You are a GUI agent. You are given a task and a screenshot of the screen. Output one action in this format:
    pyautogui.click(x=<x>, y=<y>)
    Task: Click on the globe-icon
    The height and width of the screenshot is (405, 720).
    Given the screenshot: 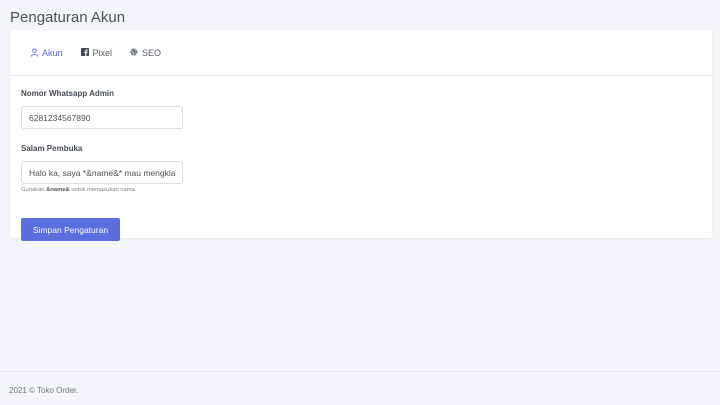 What is the action you would take?
    pyautogui.click(x=134, y=52)
    